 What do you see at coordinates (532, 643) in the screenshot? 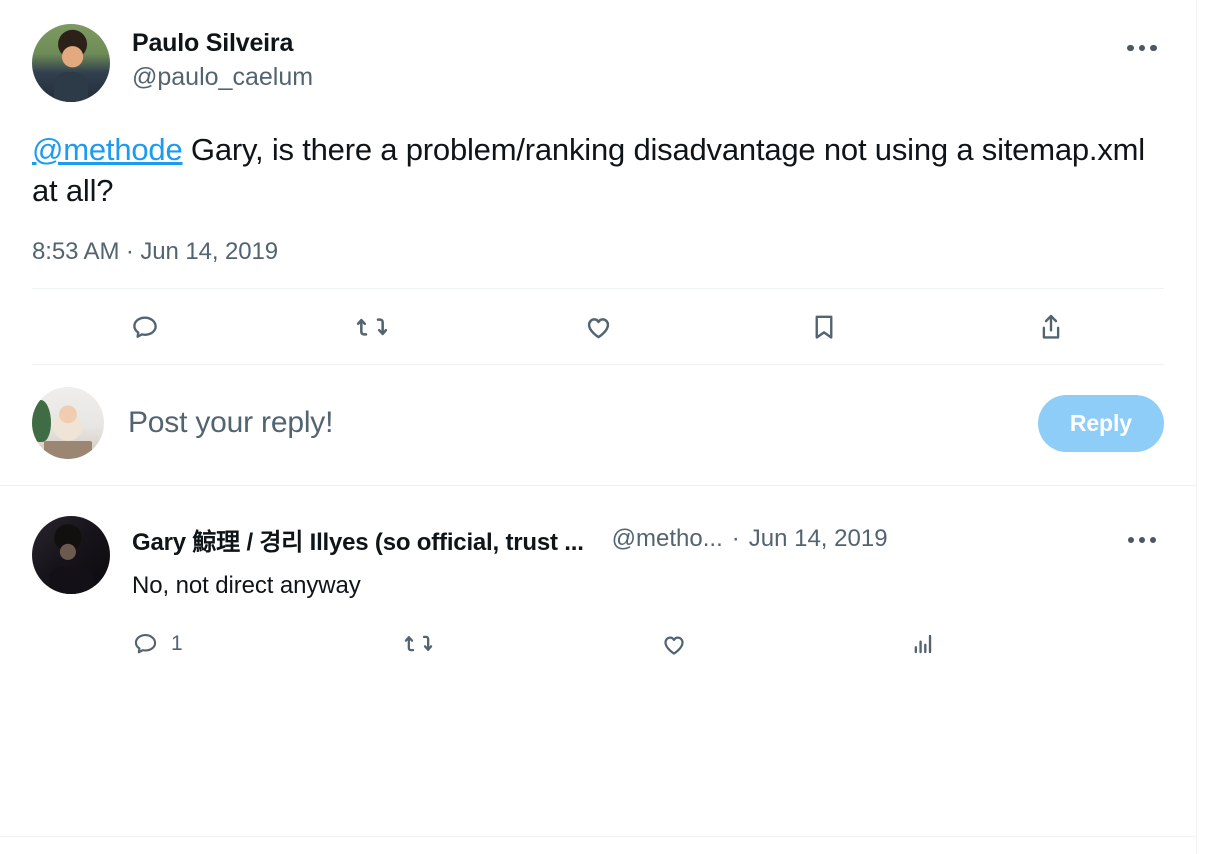
I see `reply-repost-button` at bounding box center [532, 643].